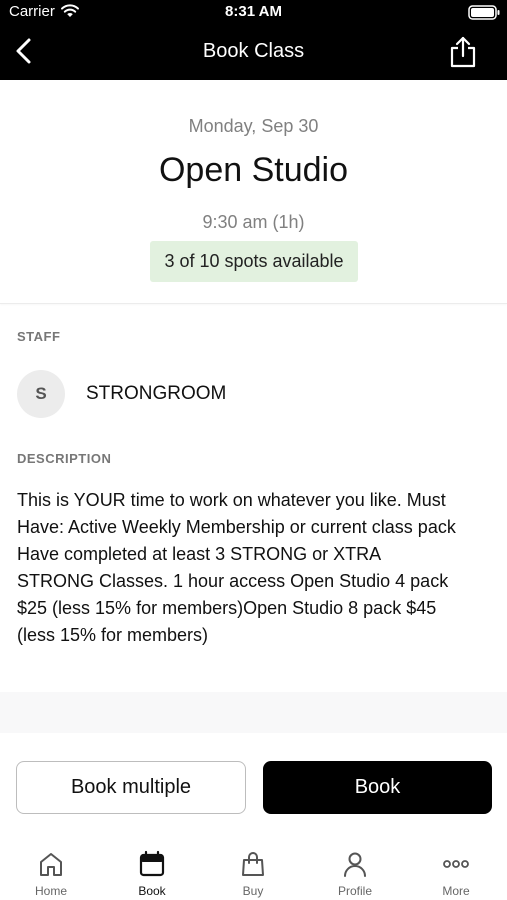  I want to click on tab-more: More, so click(456, 868).